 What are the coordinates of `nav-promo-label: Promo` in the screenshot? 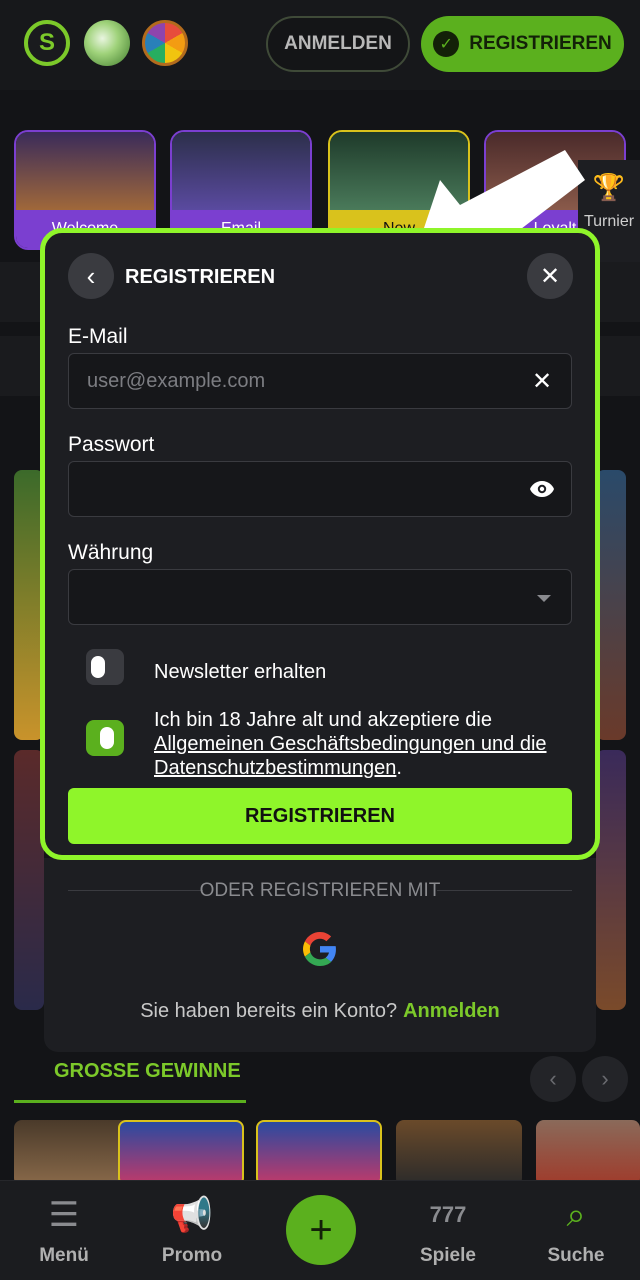 It's located at (192, 1255).